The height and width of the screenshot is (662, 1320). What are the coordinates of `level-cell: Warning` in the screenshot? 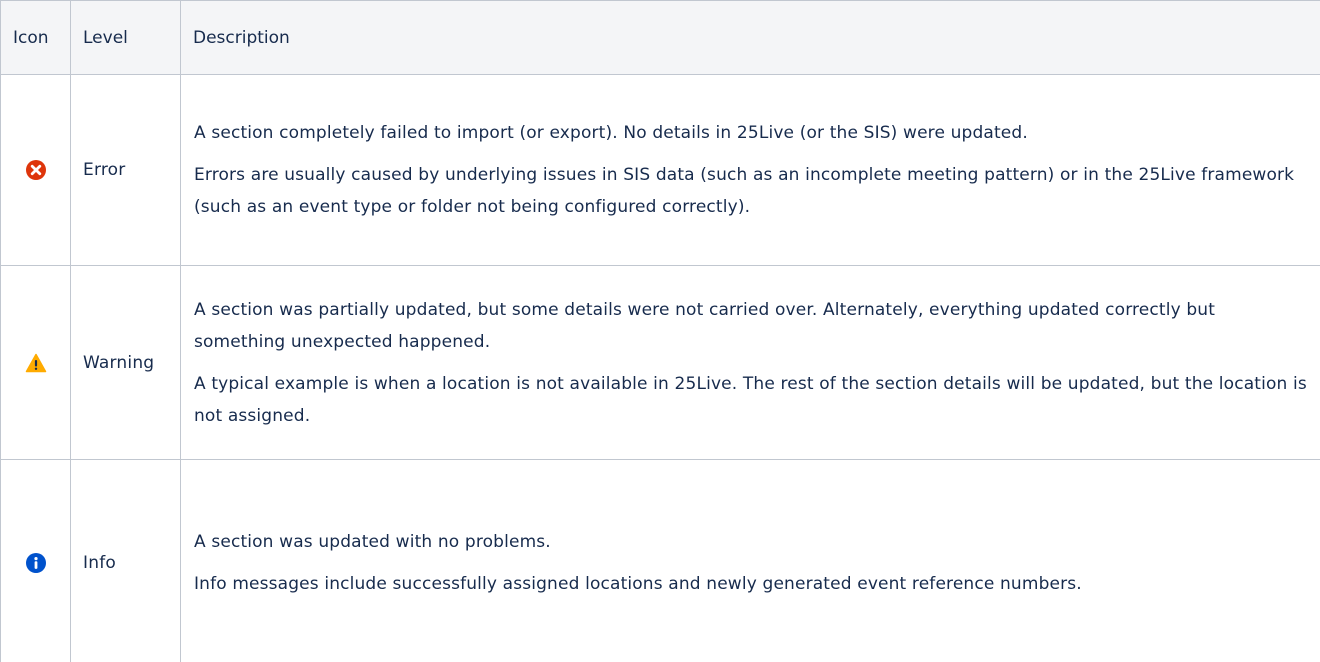 It's located at (125, 362).